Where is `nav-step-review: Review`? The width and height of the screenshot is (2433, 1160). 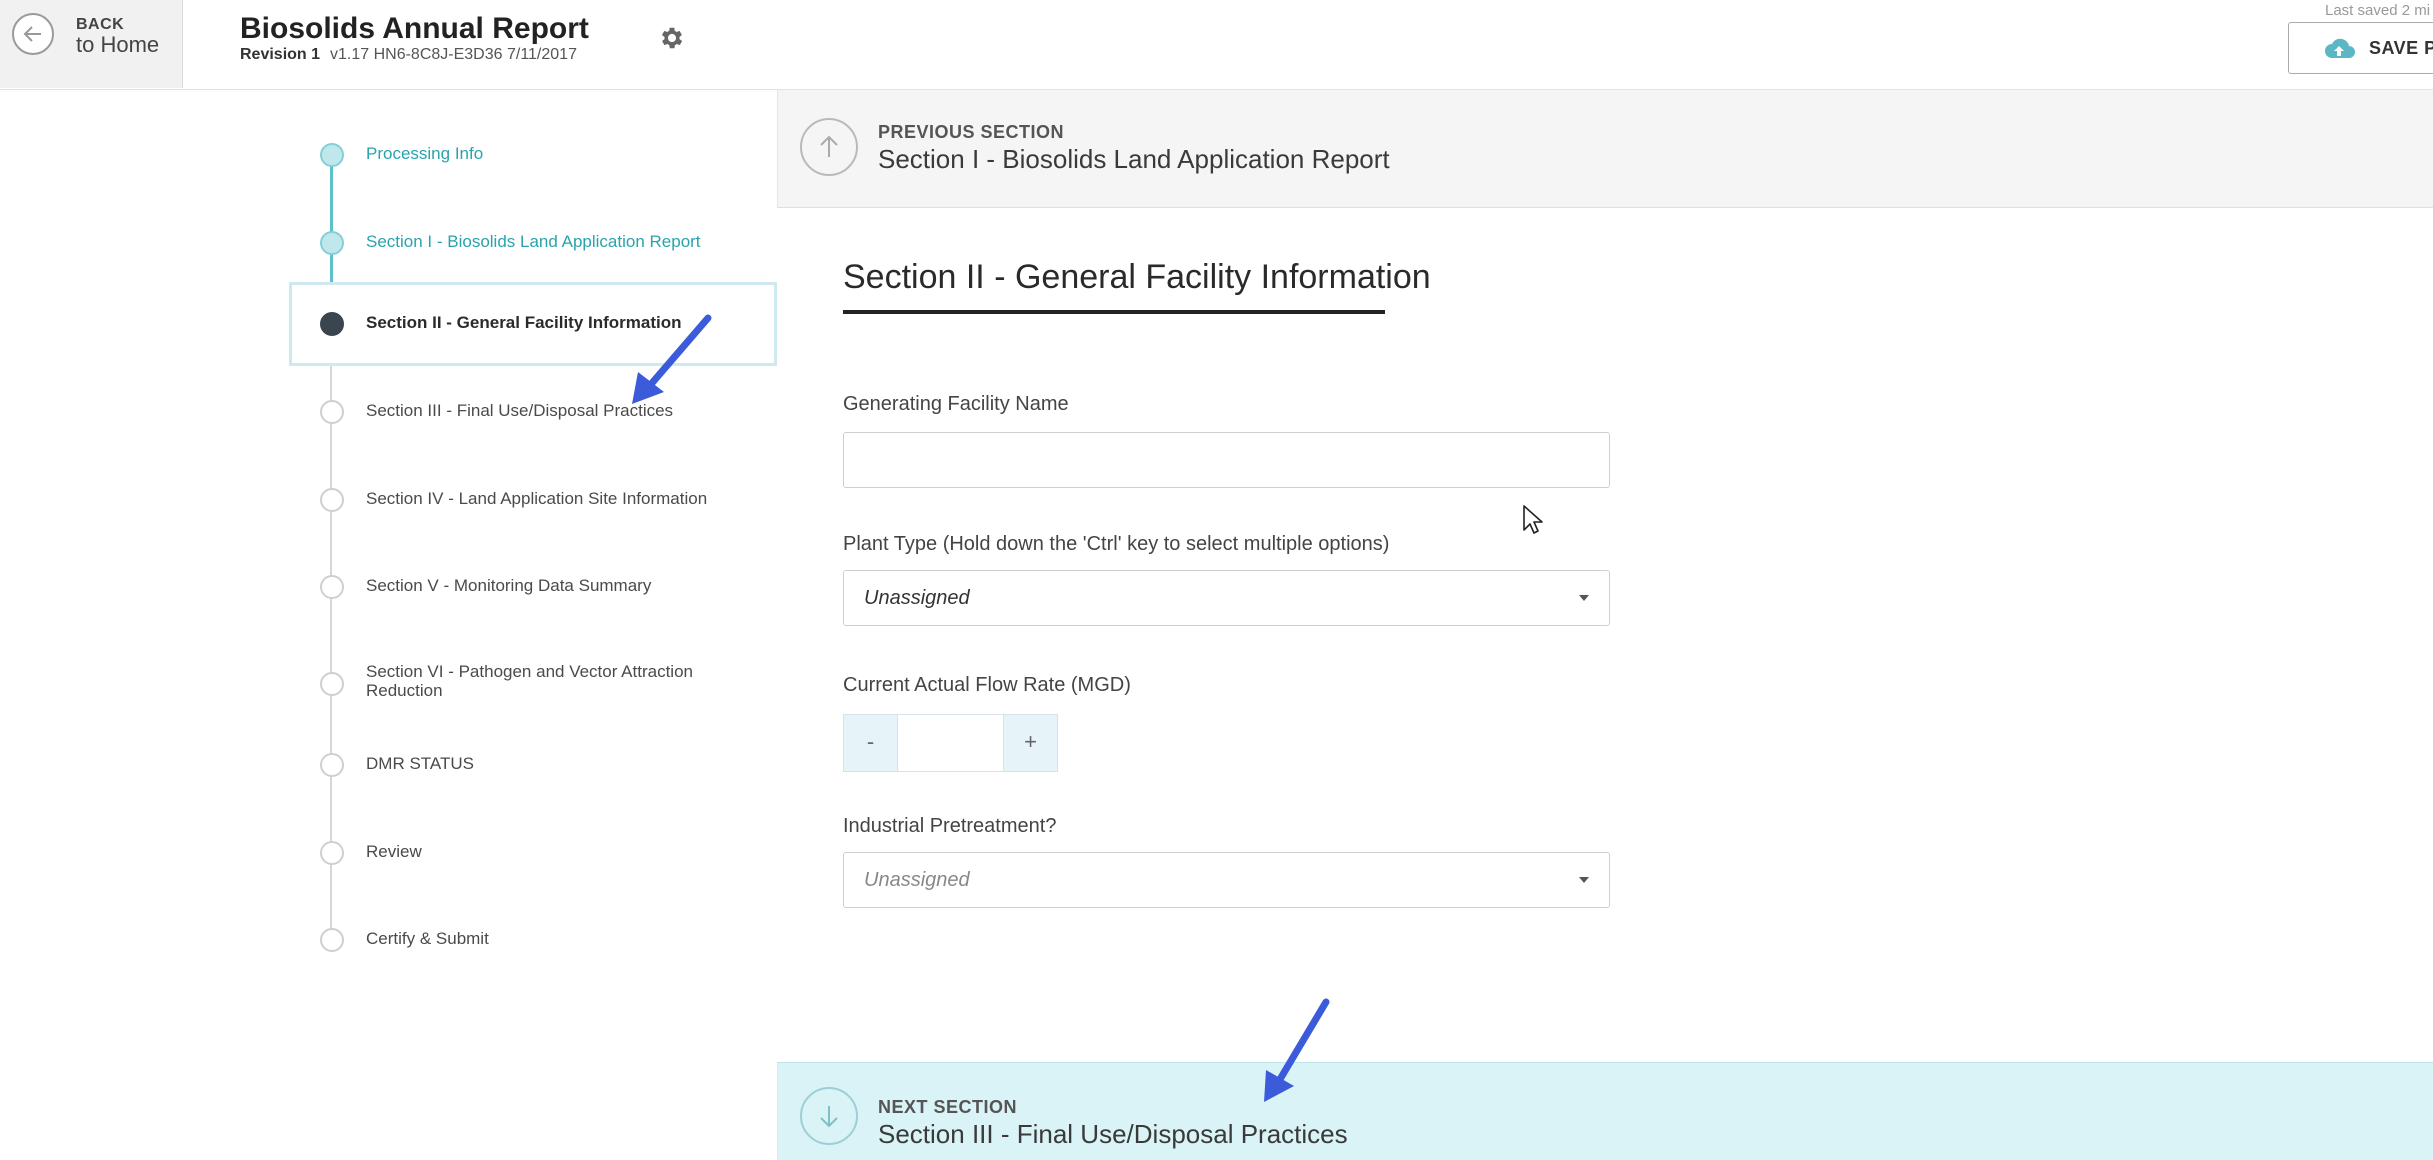
nav-step-review: Review is located at coordinates (540, 853).